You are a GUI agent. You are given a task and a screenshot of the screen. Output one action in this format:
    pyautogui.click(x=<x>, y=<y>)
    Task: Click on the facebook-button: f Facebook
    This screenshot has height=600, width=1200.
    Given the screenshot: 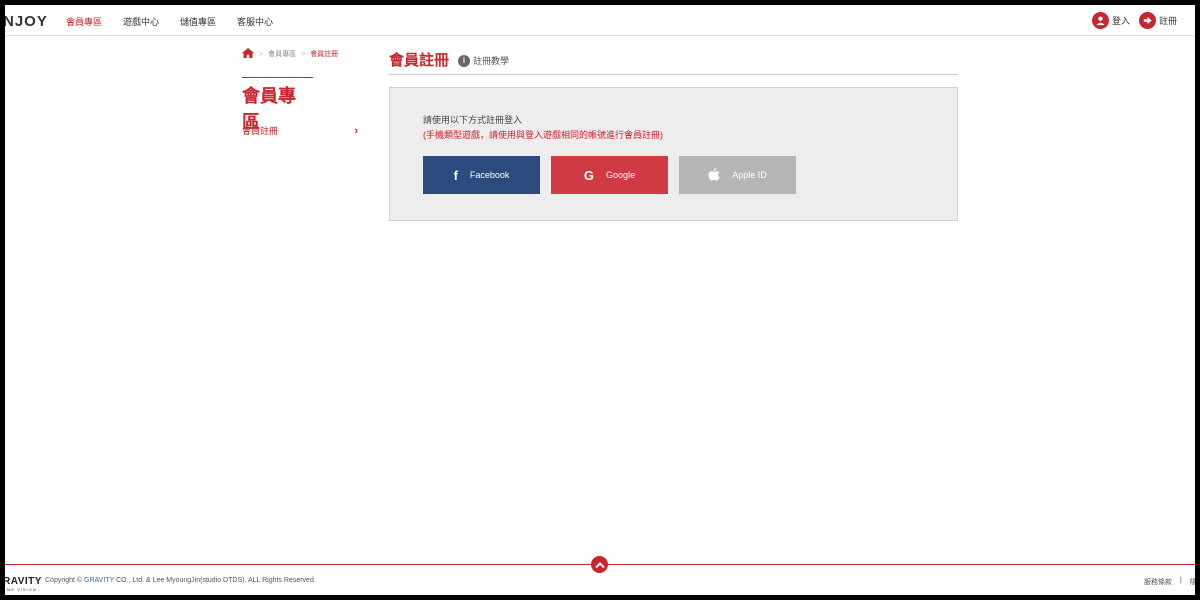 What is the action you would take?
    pyautogui.click(x=481, y=175)
    